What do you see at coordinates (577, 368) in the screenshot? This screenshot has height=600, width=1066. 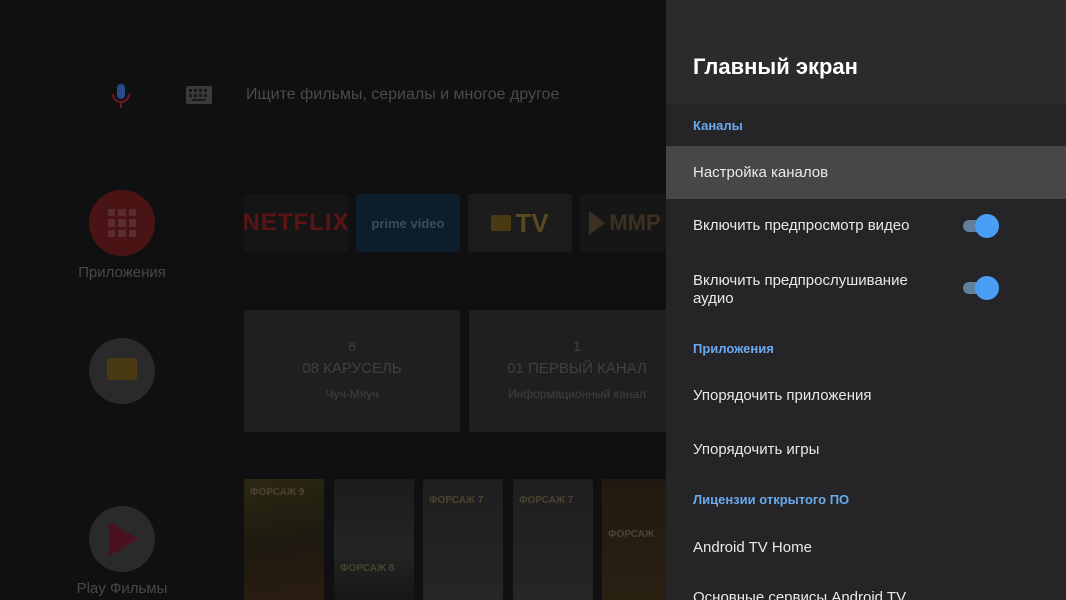 I see `channel-title: 01 ПЕРВЫЙ КАНАЛ` at bounding box center [577, 368].